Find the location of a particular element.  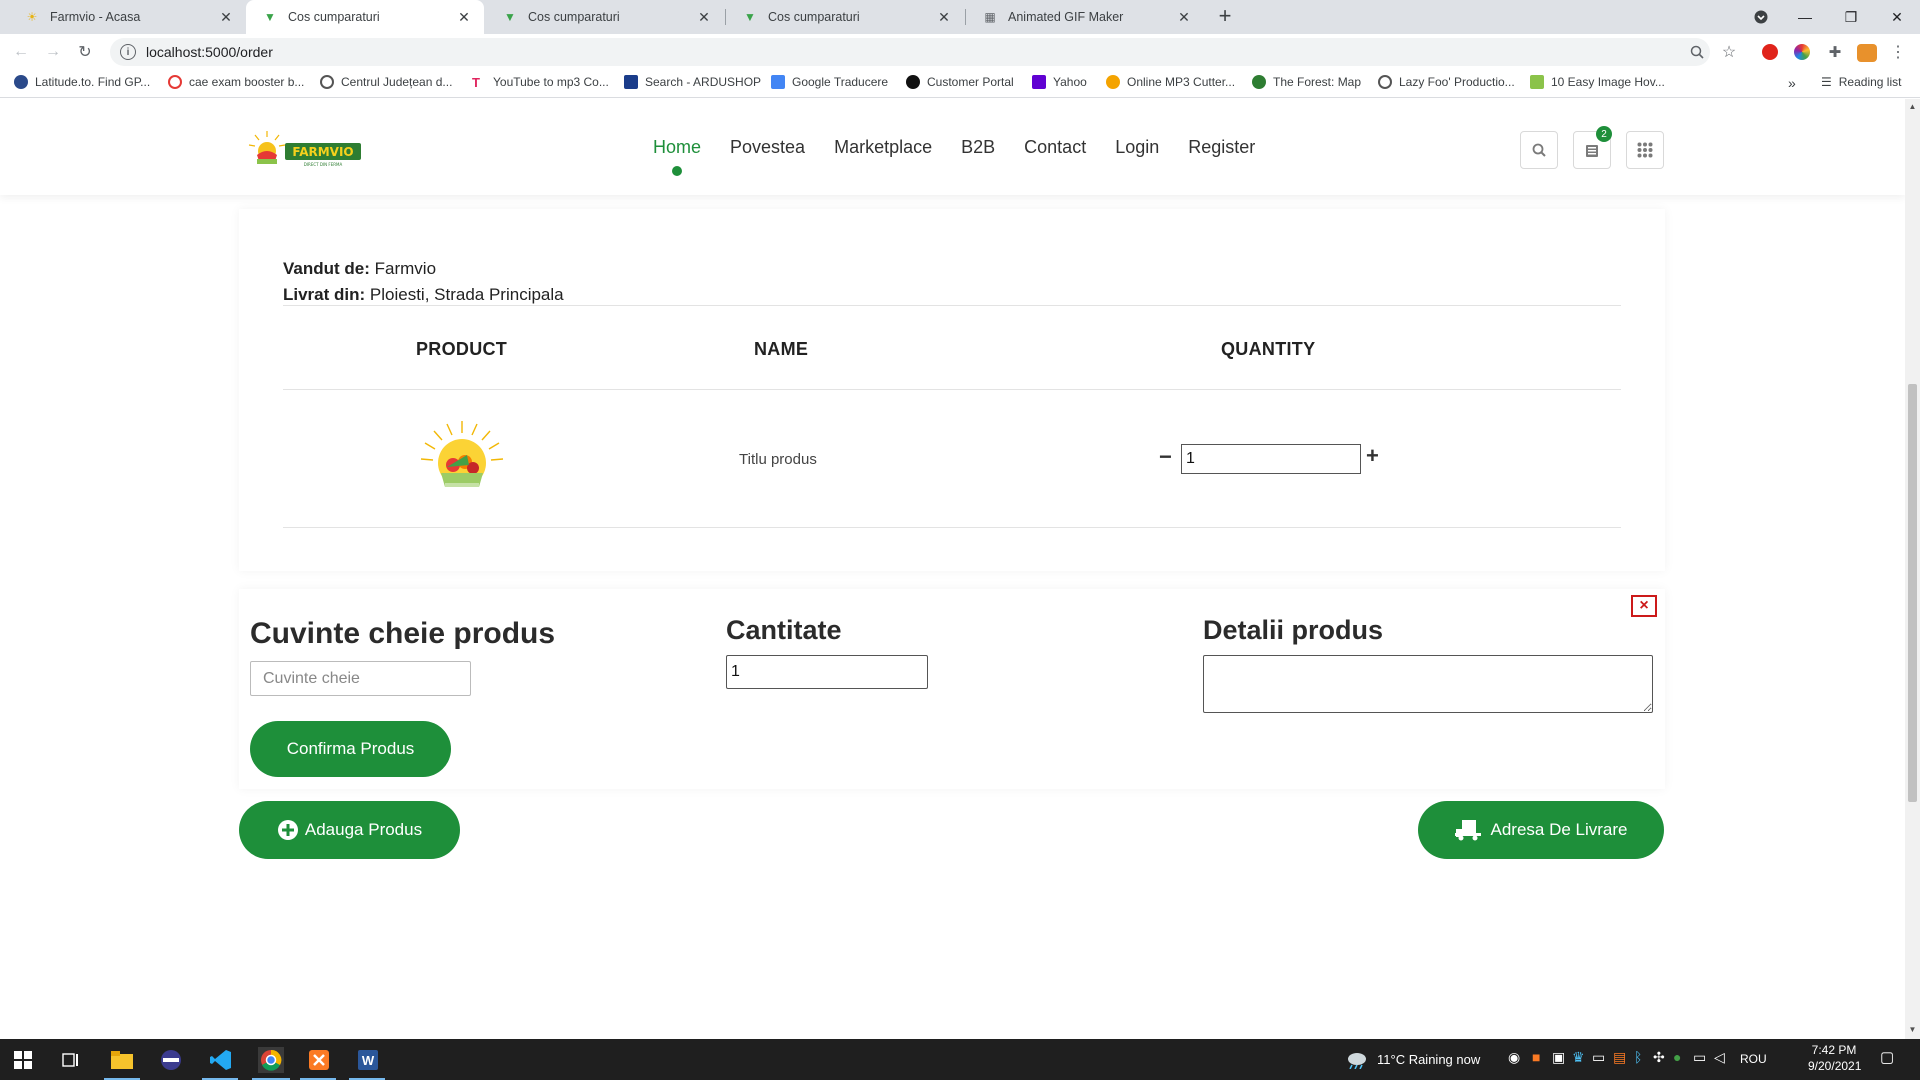

clock: 7:42 PM 9/20/2021 is located at coordinates (1834, 1058).